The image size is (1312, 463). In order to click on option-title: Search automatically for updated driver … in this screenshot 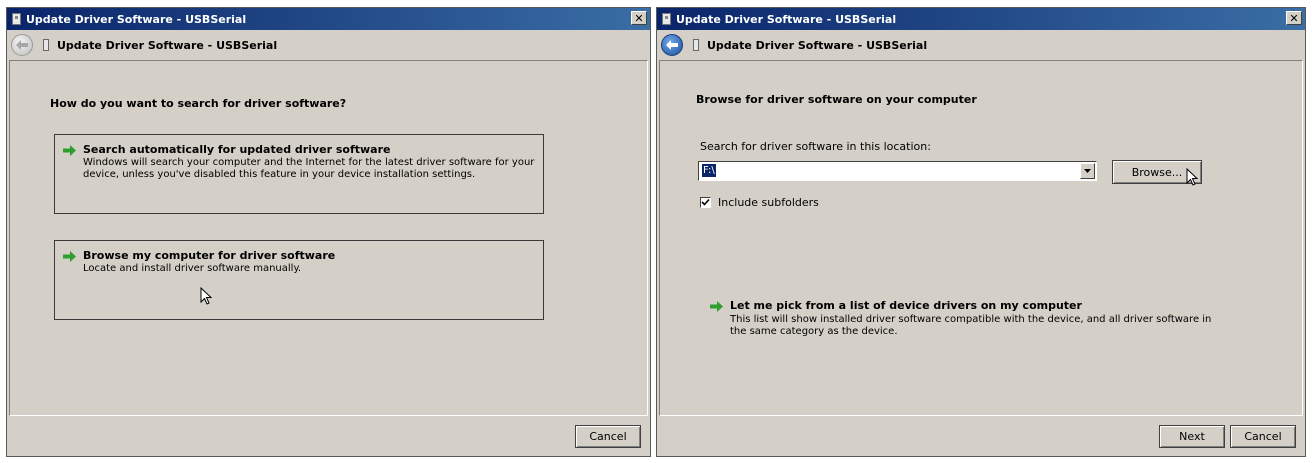, I will do `click(237, 149)`.